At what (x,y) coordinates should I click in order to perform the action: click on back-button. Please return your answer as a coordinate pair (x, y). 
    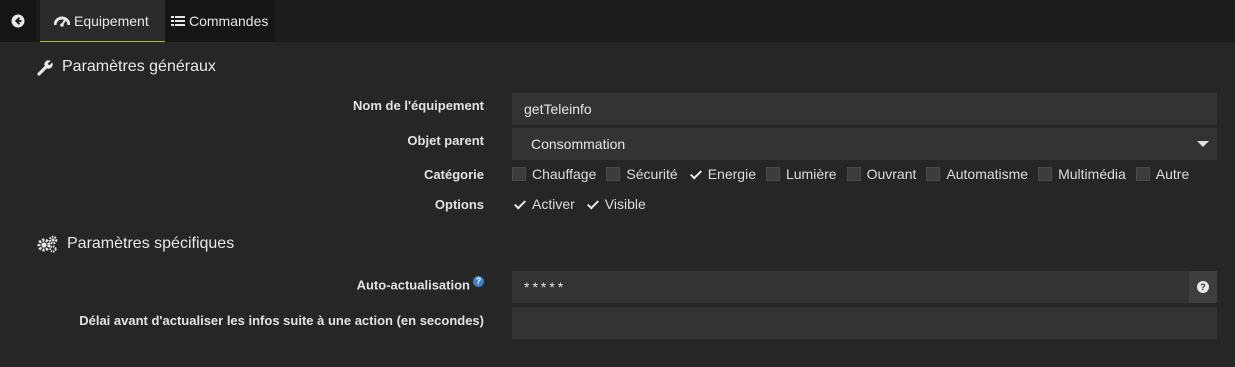
    Looking at the image, I should click on (18, 21).